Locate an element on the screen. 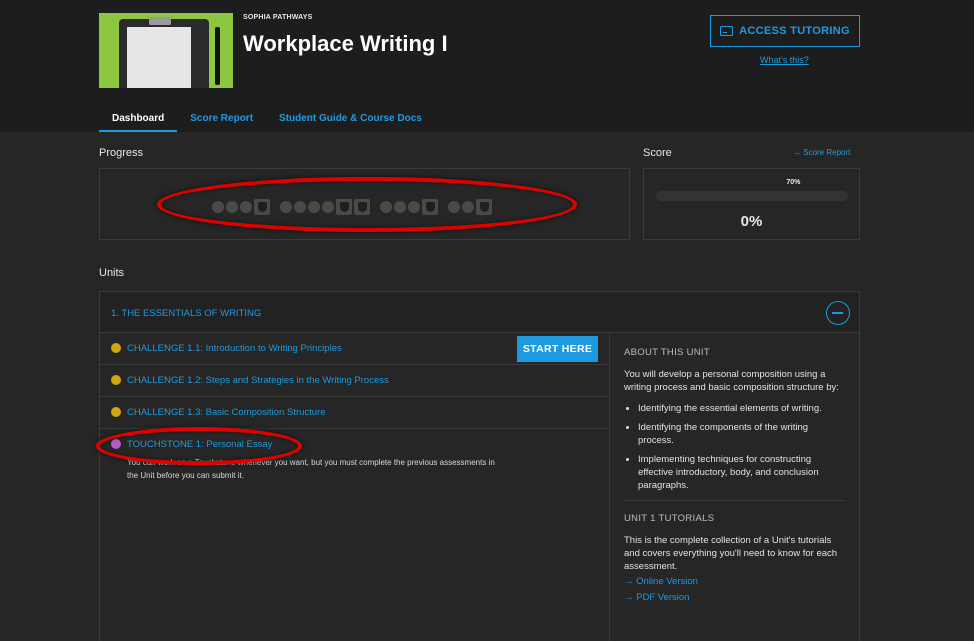 This screenshot has height=641, width=974. pdf-version-link: → PDF Version is located at coordinates (734, 597).